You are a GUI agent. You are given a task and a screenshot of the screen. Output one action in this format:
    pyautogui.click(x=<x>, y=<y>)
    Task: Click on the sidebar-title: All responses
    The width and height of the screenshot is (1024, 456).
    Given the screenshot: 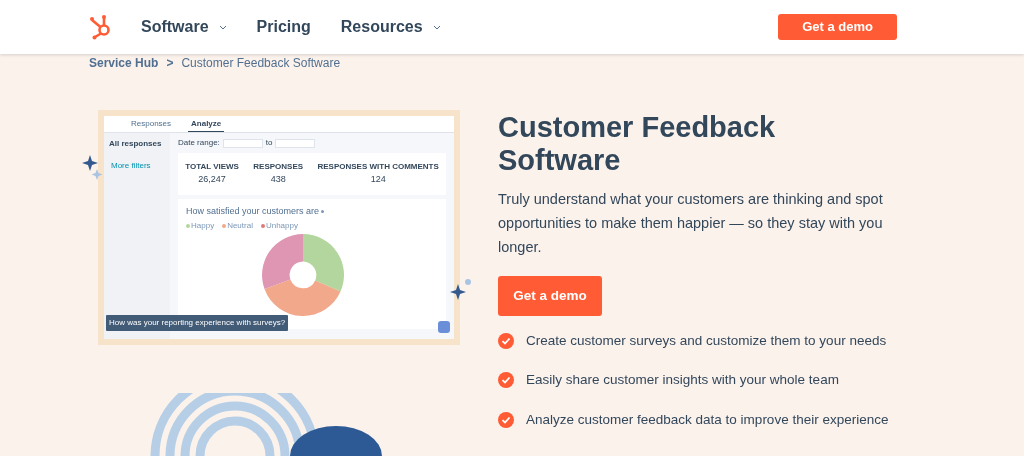 What is the action you would take?
    pyautogui.click(x=136, y=144)
    